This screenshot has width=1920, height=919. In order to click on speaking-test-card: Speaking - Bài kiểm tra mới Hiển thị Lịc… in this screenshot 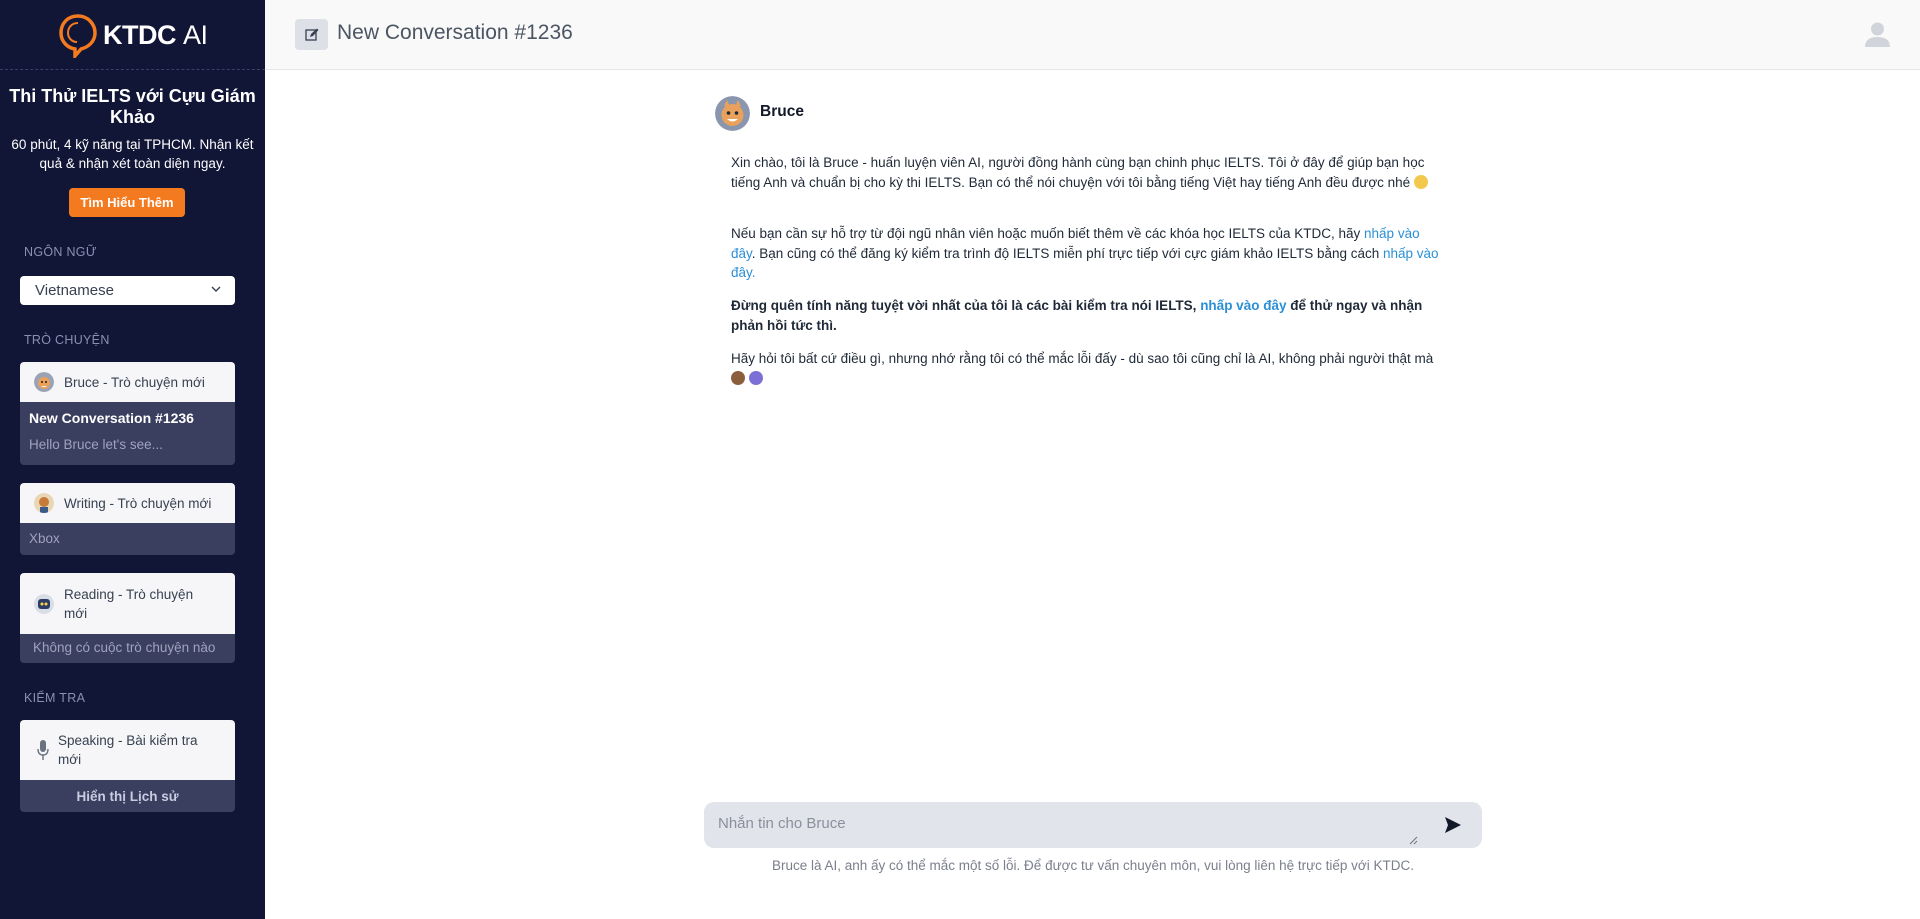, I will do `click(127, 766)`.